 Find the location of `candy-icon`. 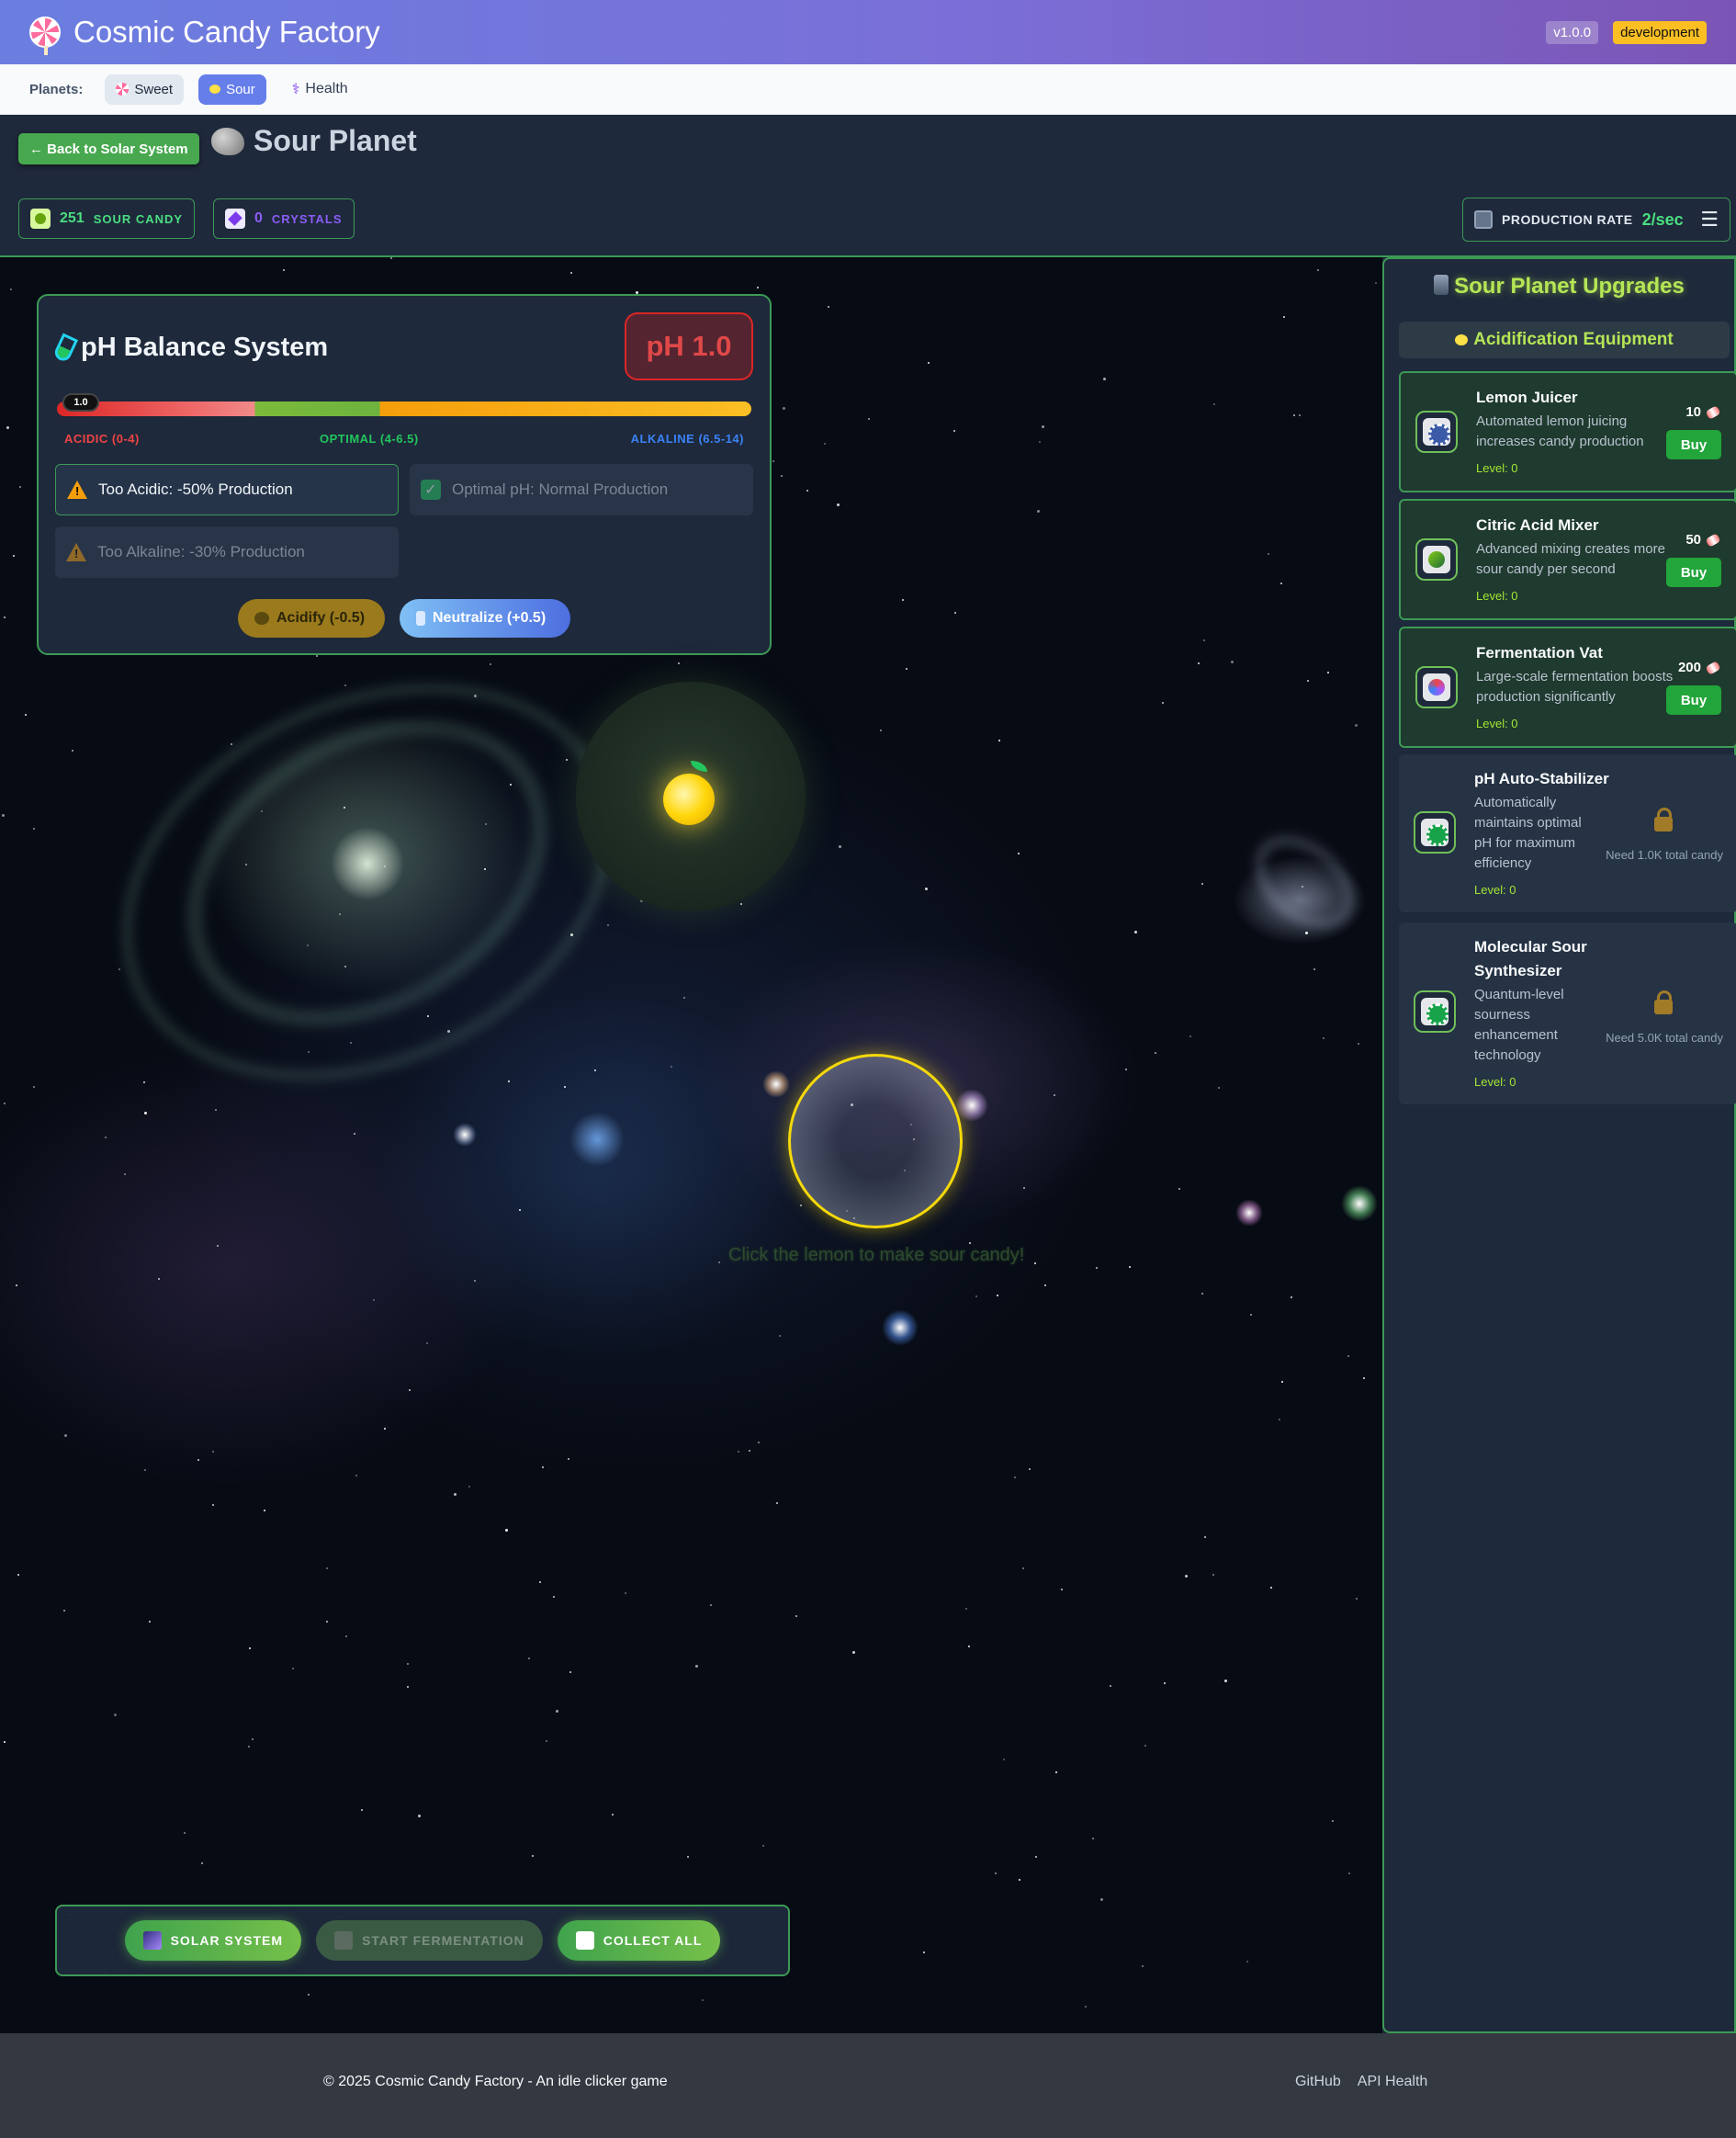

candy-icon is located at coordinates (1713, 412).